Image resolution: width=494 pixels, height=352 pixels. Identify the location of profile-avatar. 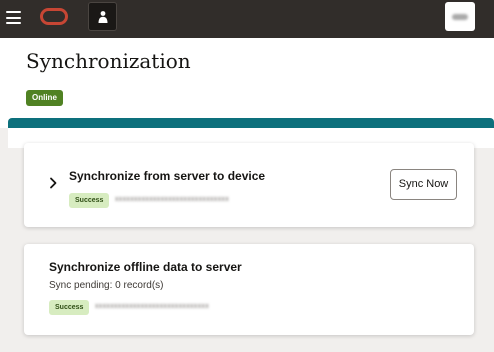
(460, 16).